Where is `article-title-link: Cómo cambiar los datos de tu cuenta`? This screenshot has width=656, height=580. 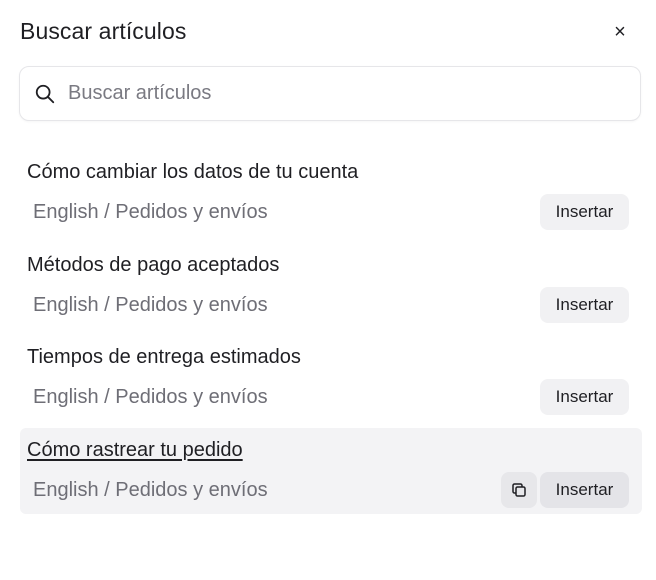 article-title-link: Cómo cambiar los datos de tu cuenta is located at coordinates (192, 172).